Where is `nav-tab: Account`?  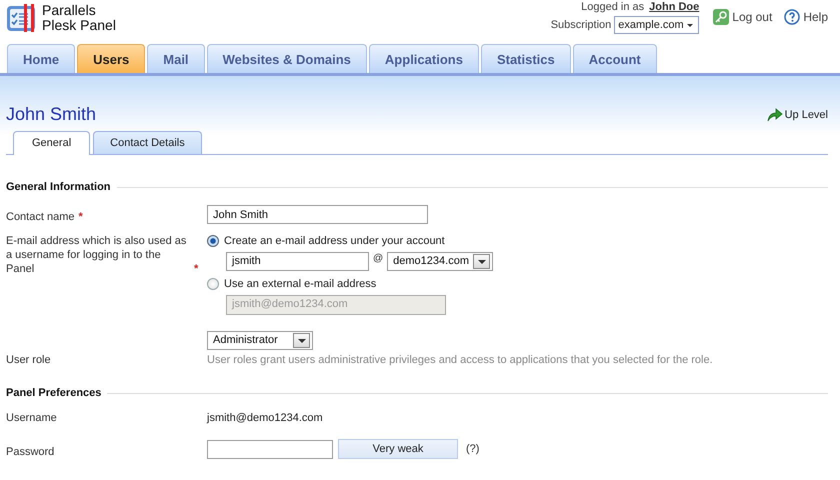
nav-tab: Account is located at coordinates (614, 58).